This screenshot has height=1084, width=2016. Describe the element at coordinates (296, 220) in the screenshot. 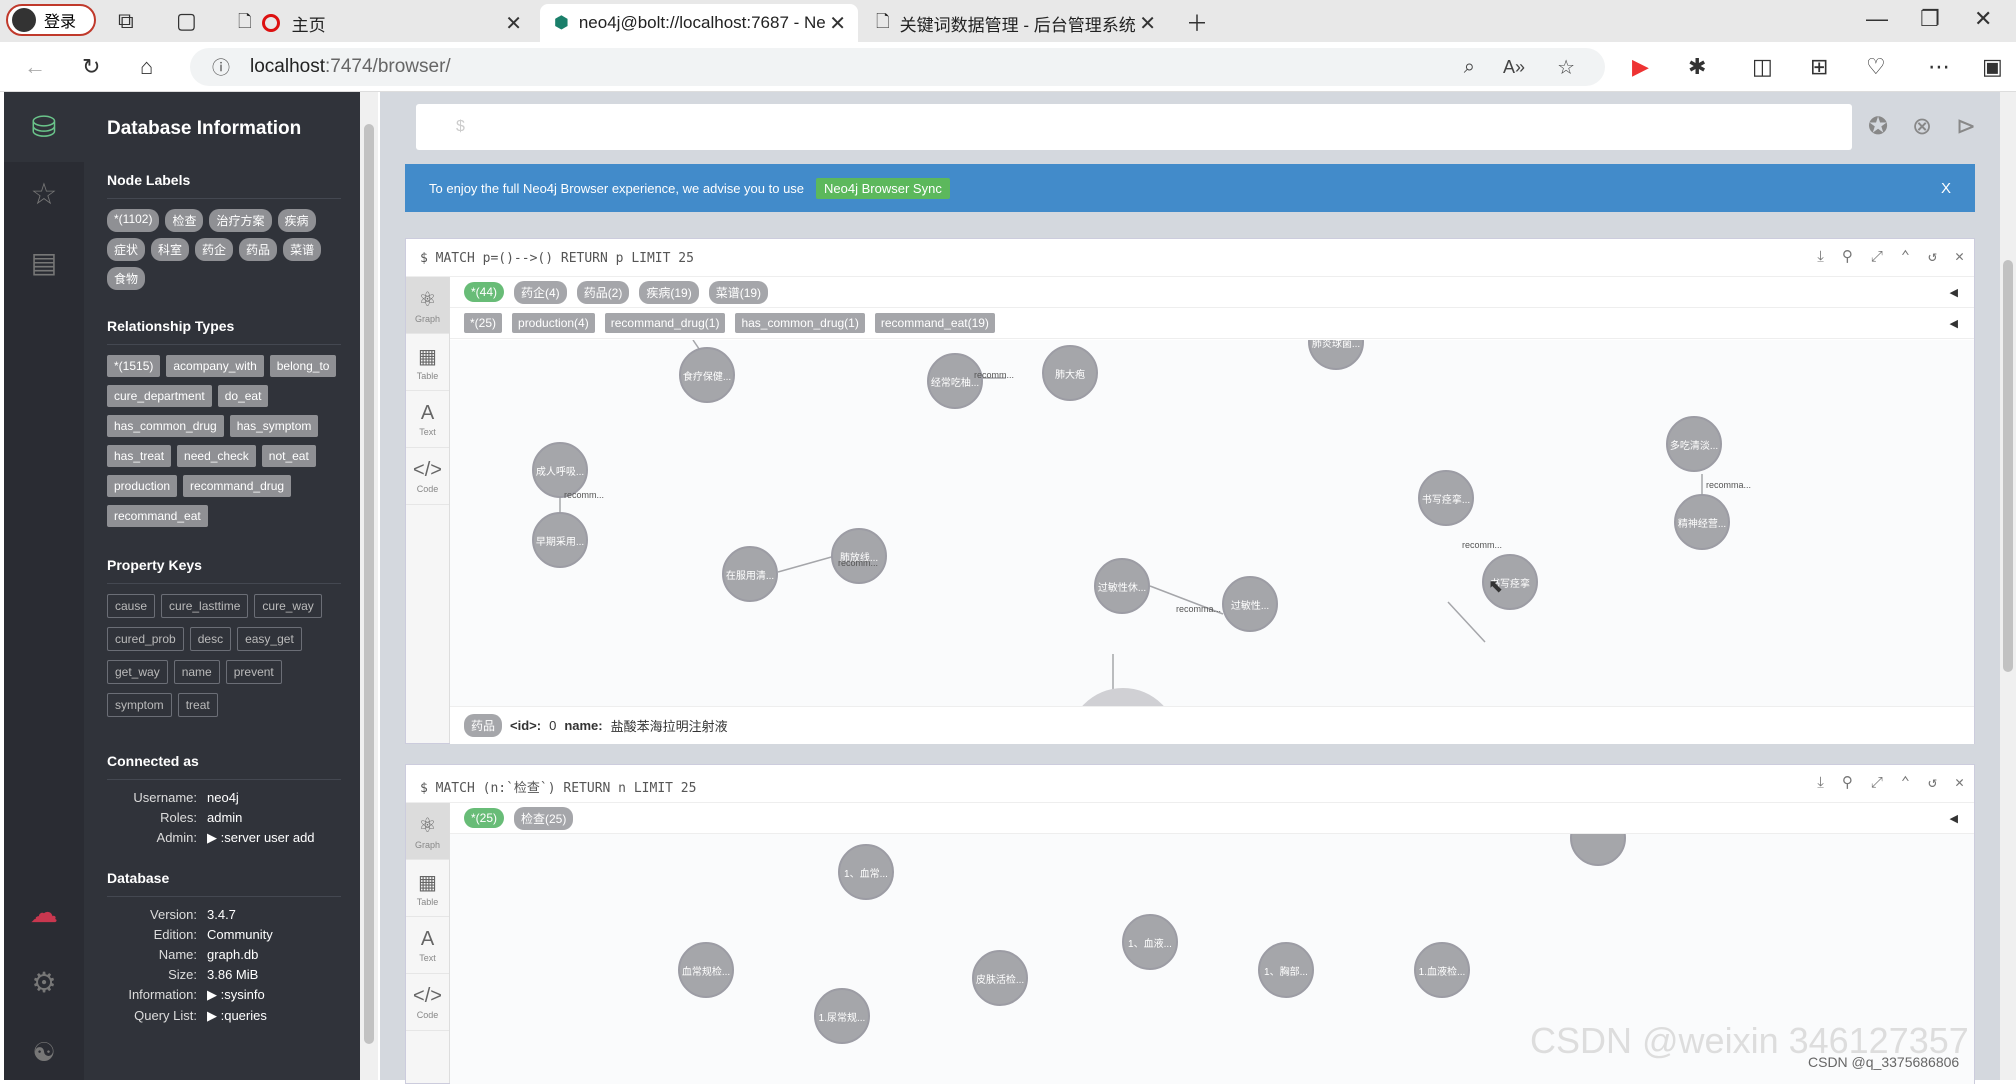

I see `node-label-chip: 疾病` at that location.